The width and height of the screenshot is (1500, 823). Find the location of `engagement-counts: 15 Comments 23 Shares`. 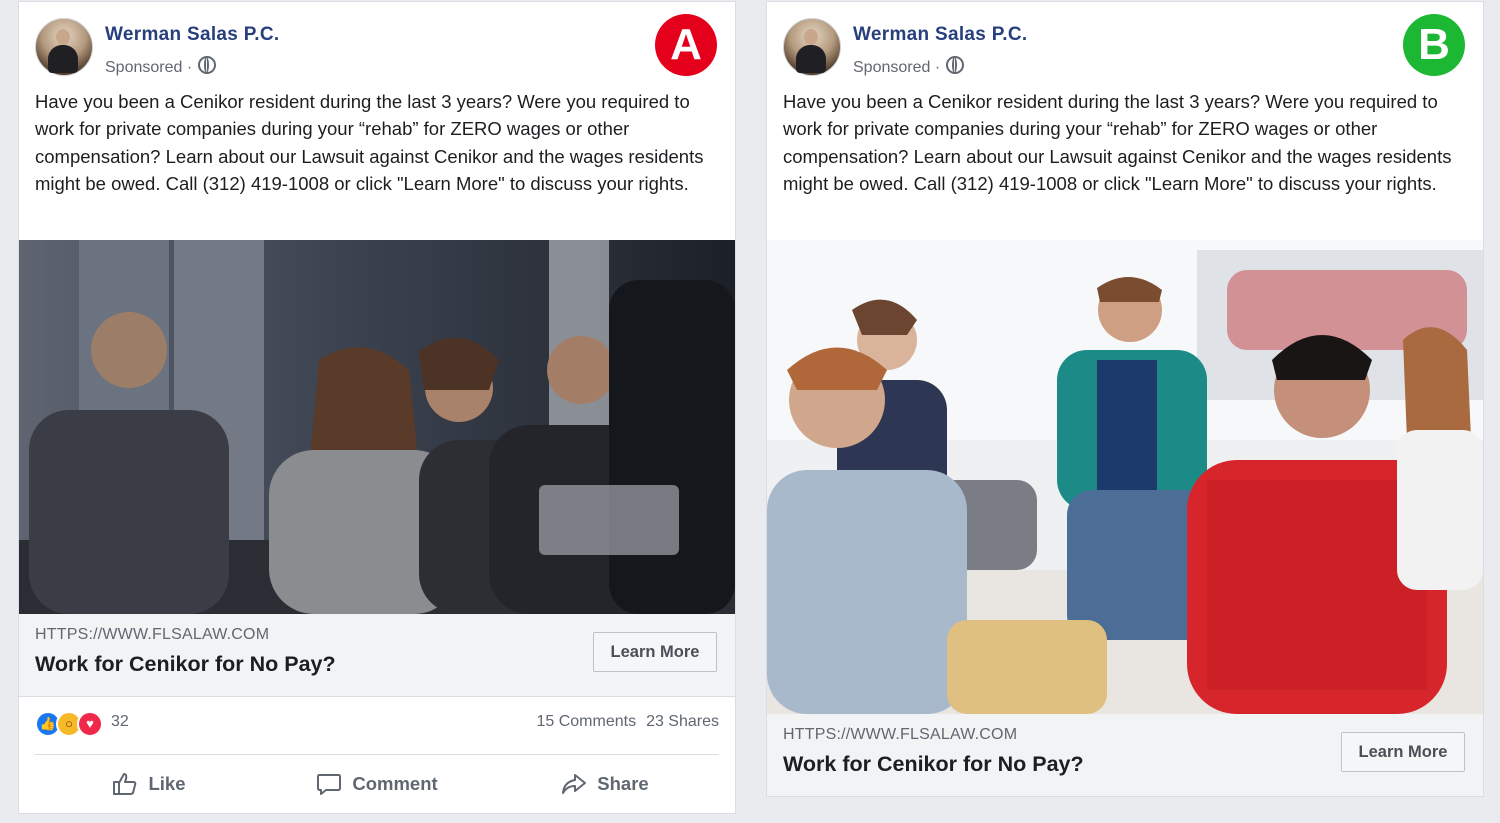

engagement-counts: 15 Comments 23 Shares is located at coordinates (622, 722).